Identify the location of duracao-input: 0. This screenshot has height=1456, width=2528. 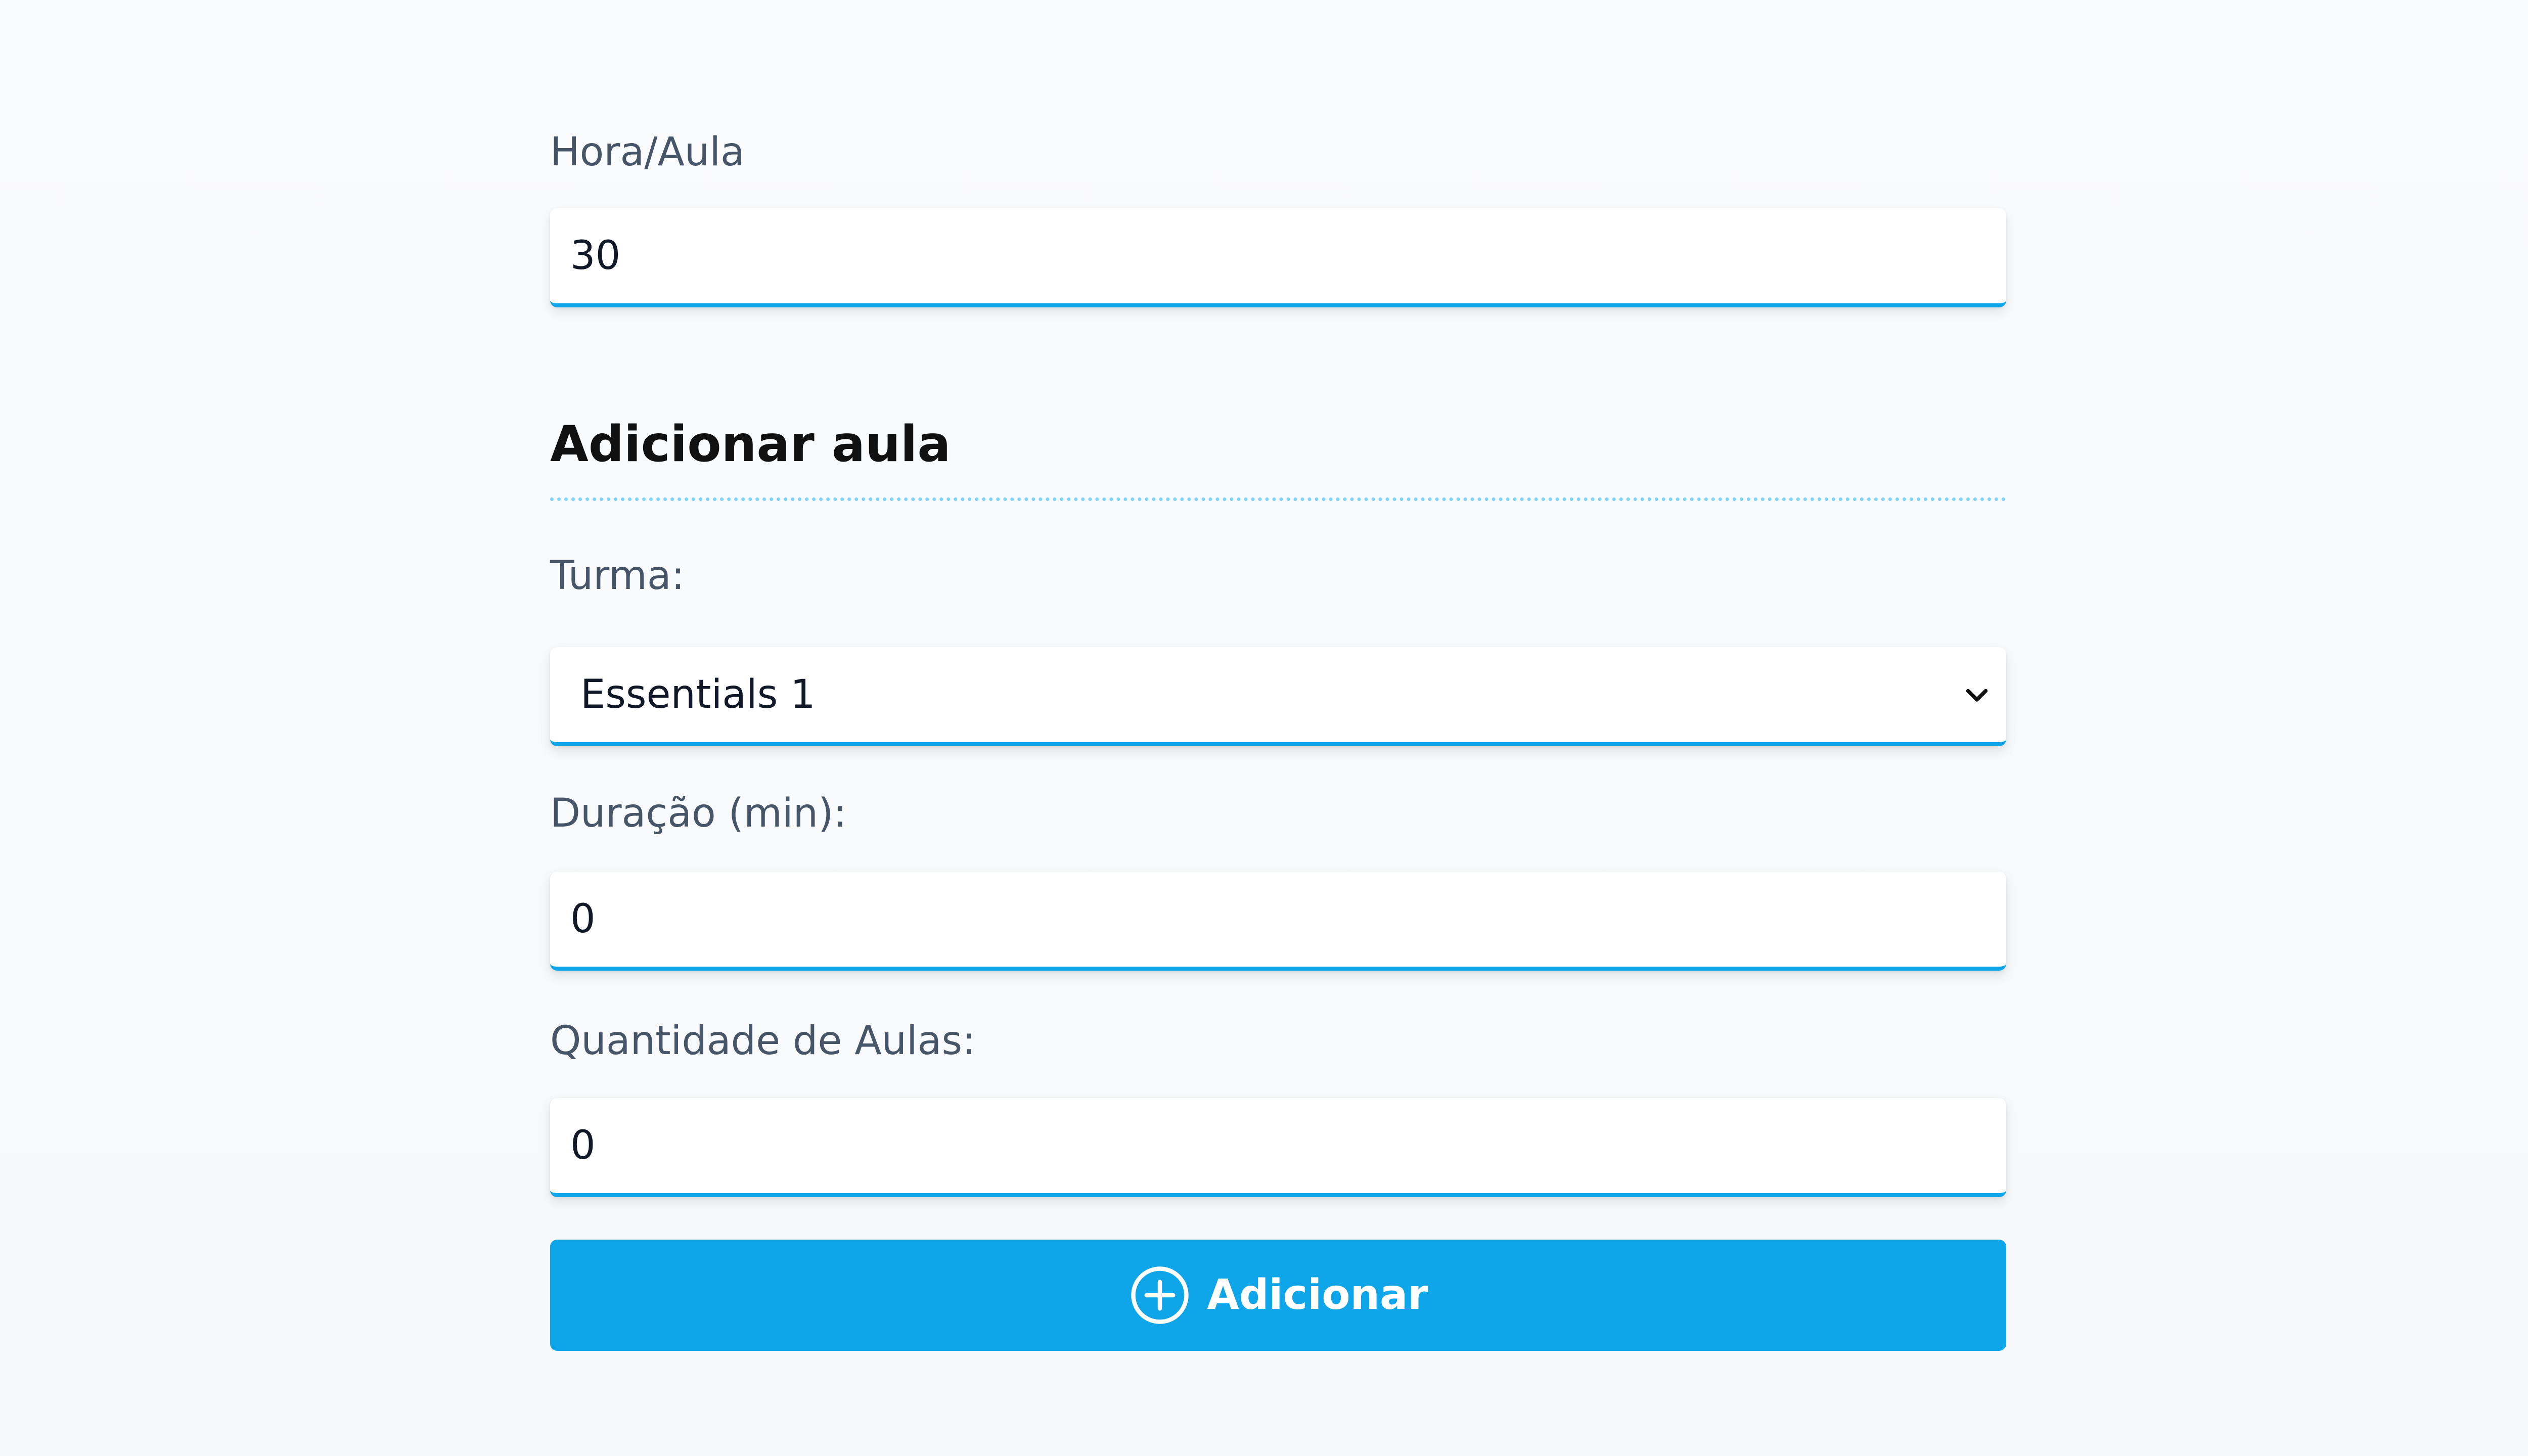
(1278, 921).